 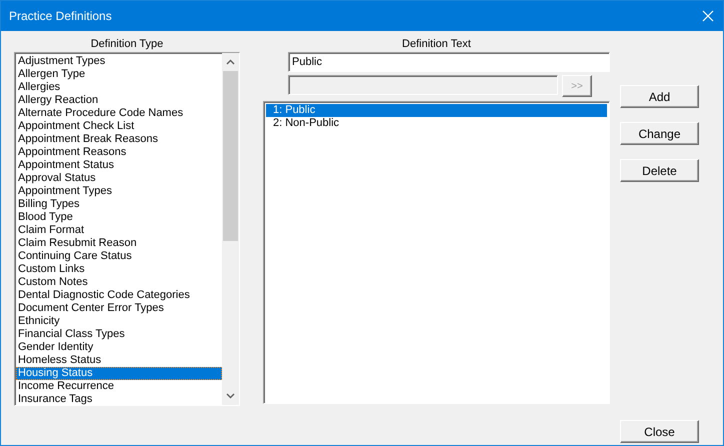 What do you see at coordinates (119, 269) in the screenshot?
I see `list-item: Custom Links` at bounding box center [119, 269].